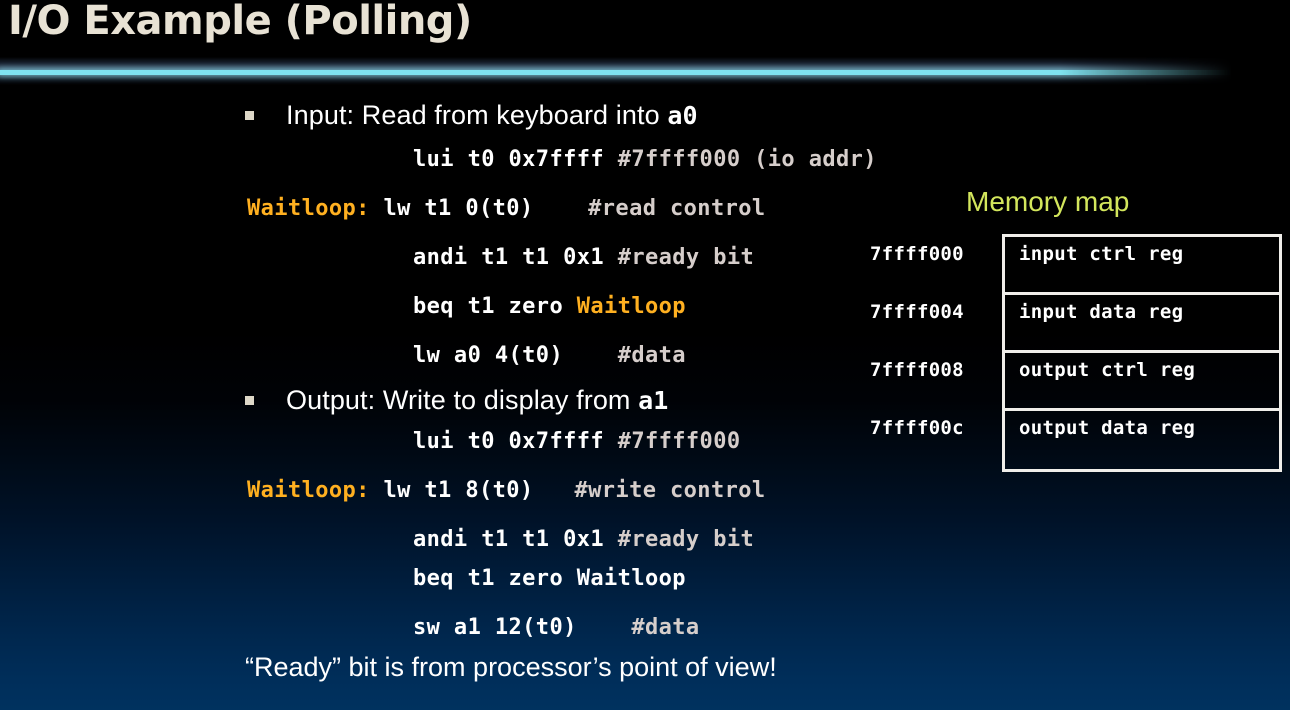 The height and width of the screenshot is (710, 1290). Describe the element at coordinates (522, 627) in the screenshot. I see `code-text: sw a1 12(t0)` at that location.